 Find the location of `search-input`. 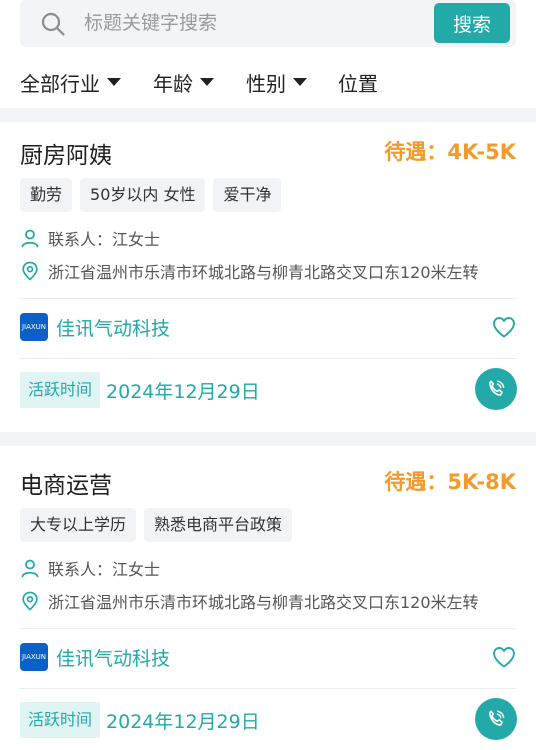

search-input is located at coordinates (254, 23).